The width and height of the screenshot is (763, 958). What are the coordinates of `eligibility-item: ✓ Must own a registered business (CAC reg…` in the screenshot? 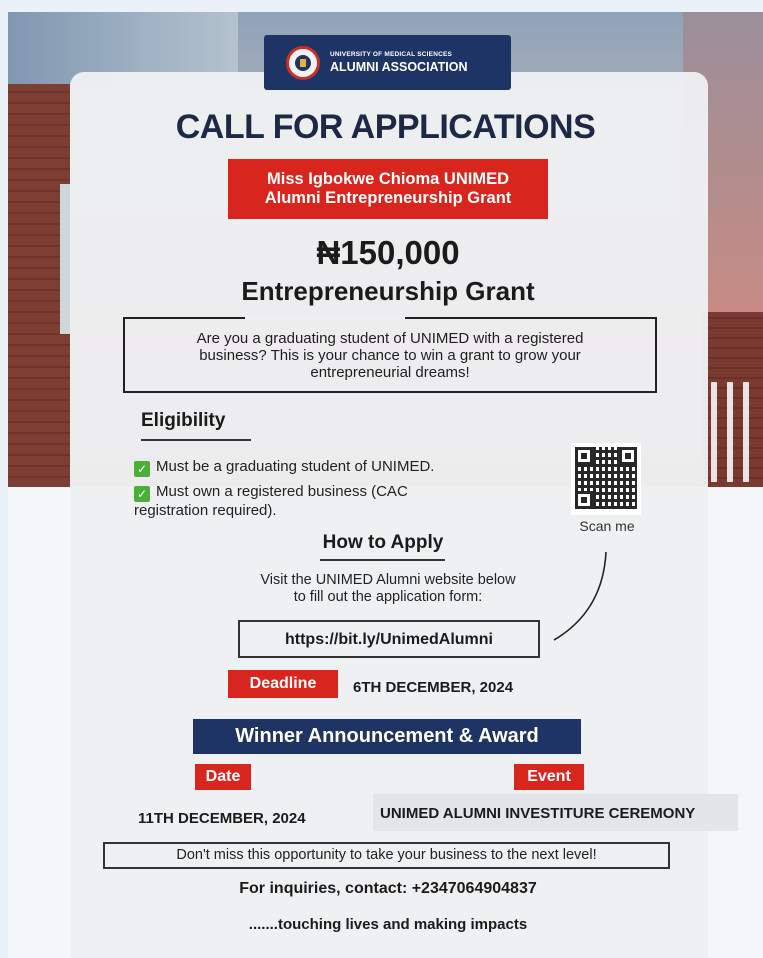 It's located at (334, 501).